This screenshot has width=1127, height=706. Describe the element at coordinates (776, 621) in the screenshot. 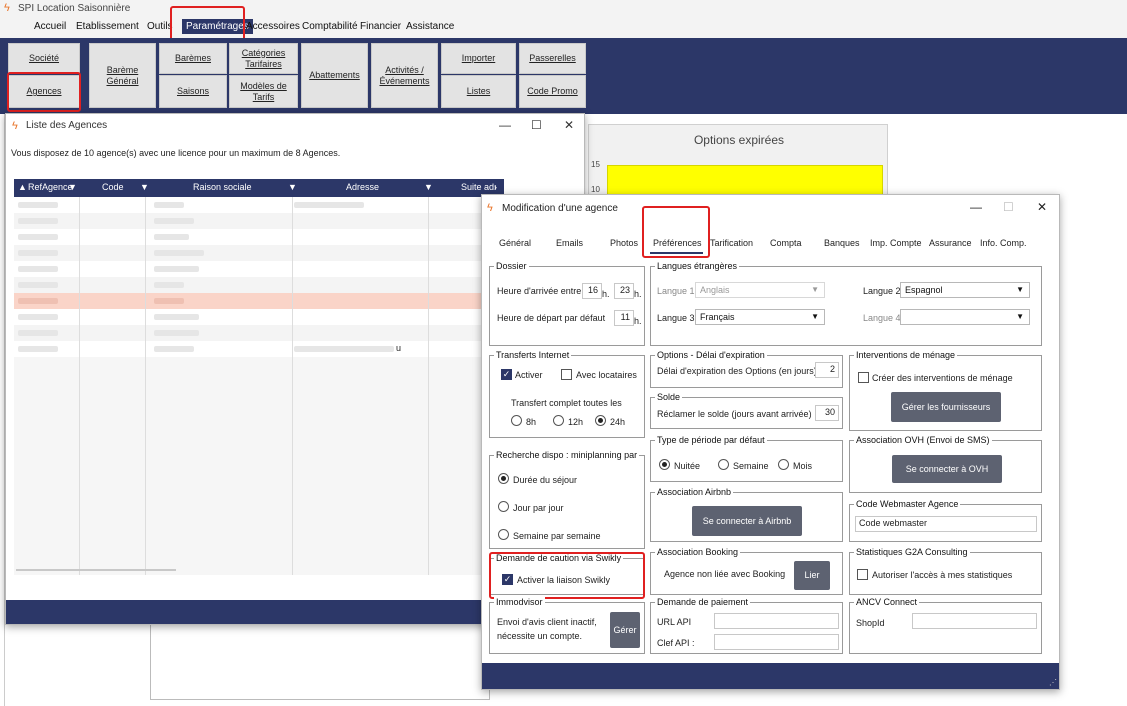

I see `url-api-input` at that location.